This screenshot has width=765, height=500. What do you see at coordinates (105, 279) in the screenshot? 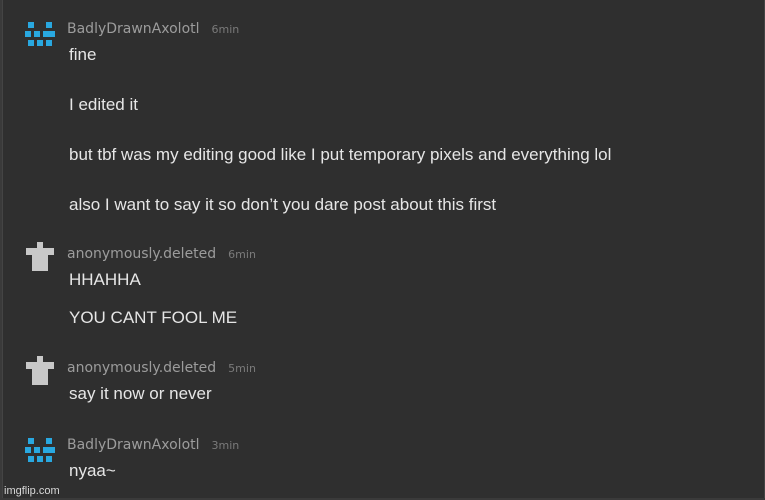
I see `comment-text-line: HHAHHA` at bounding box center [105, 279].